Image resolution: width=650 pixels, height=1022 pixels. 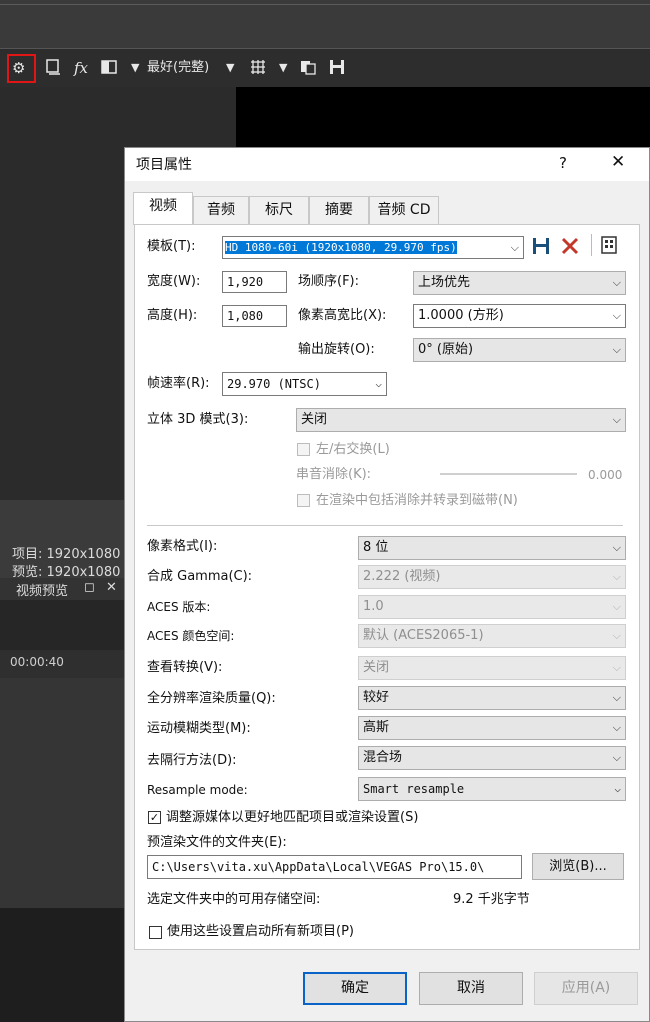 What do you see at coordinates (353, 449) in the screenshot?
I see `swap-lr-label: 左/右交换(L)` at bounding box center [353, 449].